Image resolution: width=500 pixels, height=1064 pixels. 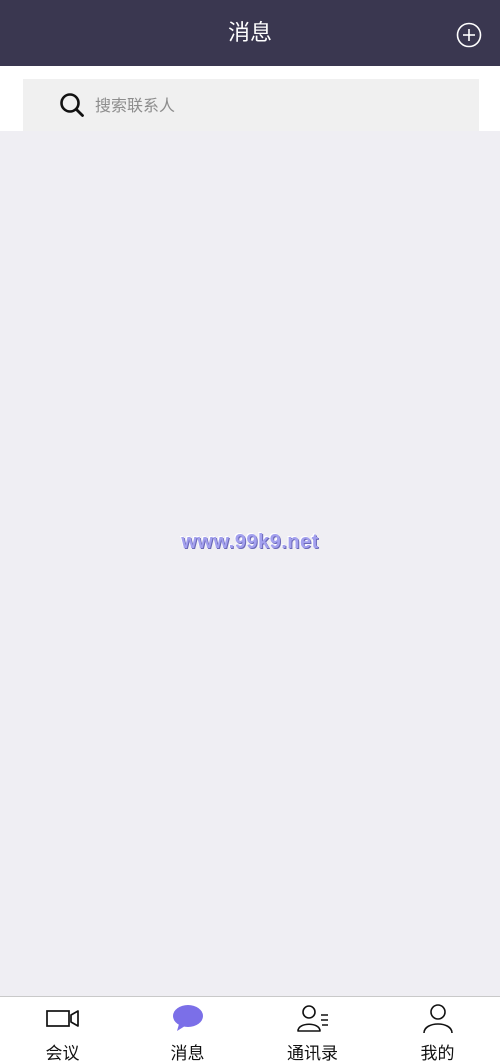 What do you see at coordinates (187, 1054) in the screenshot?
I see `tab-messages-label: 消息` at bounding box center [187, 1054].